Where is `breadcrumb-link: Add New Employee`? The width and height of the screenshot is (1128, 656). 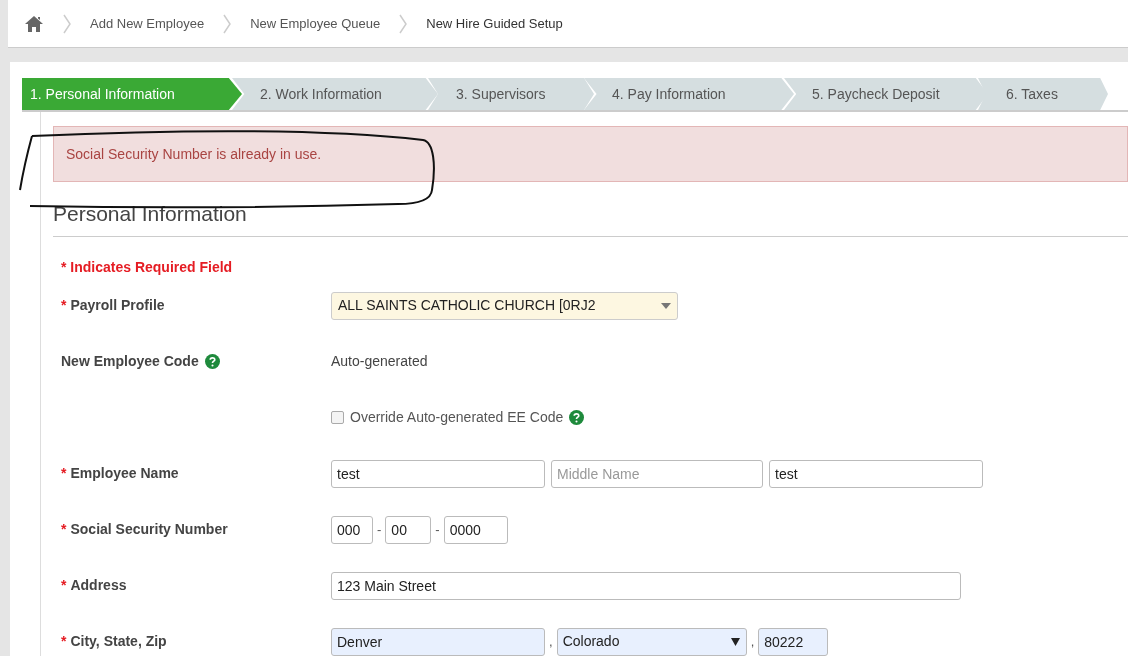
breadcrumb-link: Add New Employee is located at coordinates (147, 23).